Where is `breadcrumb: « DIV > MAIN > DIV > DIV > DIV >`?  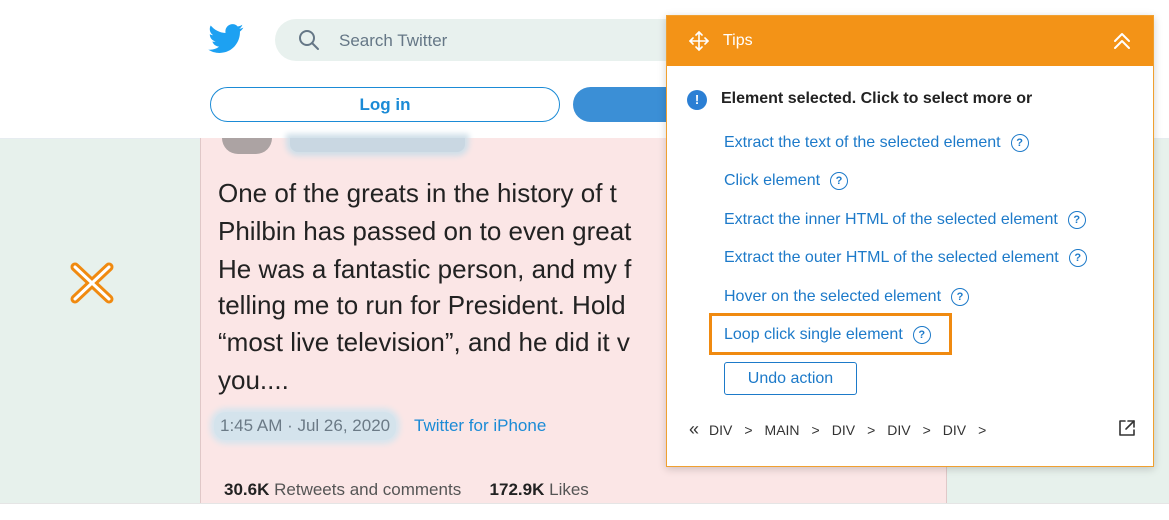
breadcrumb: « DIV > MAIN > DIV > DIV > DIV > is located at coordinates (843, 429).